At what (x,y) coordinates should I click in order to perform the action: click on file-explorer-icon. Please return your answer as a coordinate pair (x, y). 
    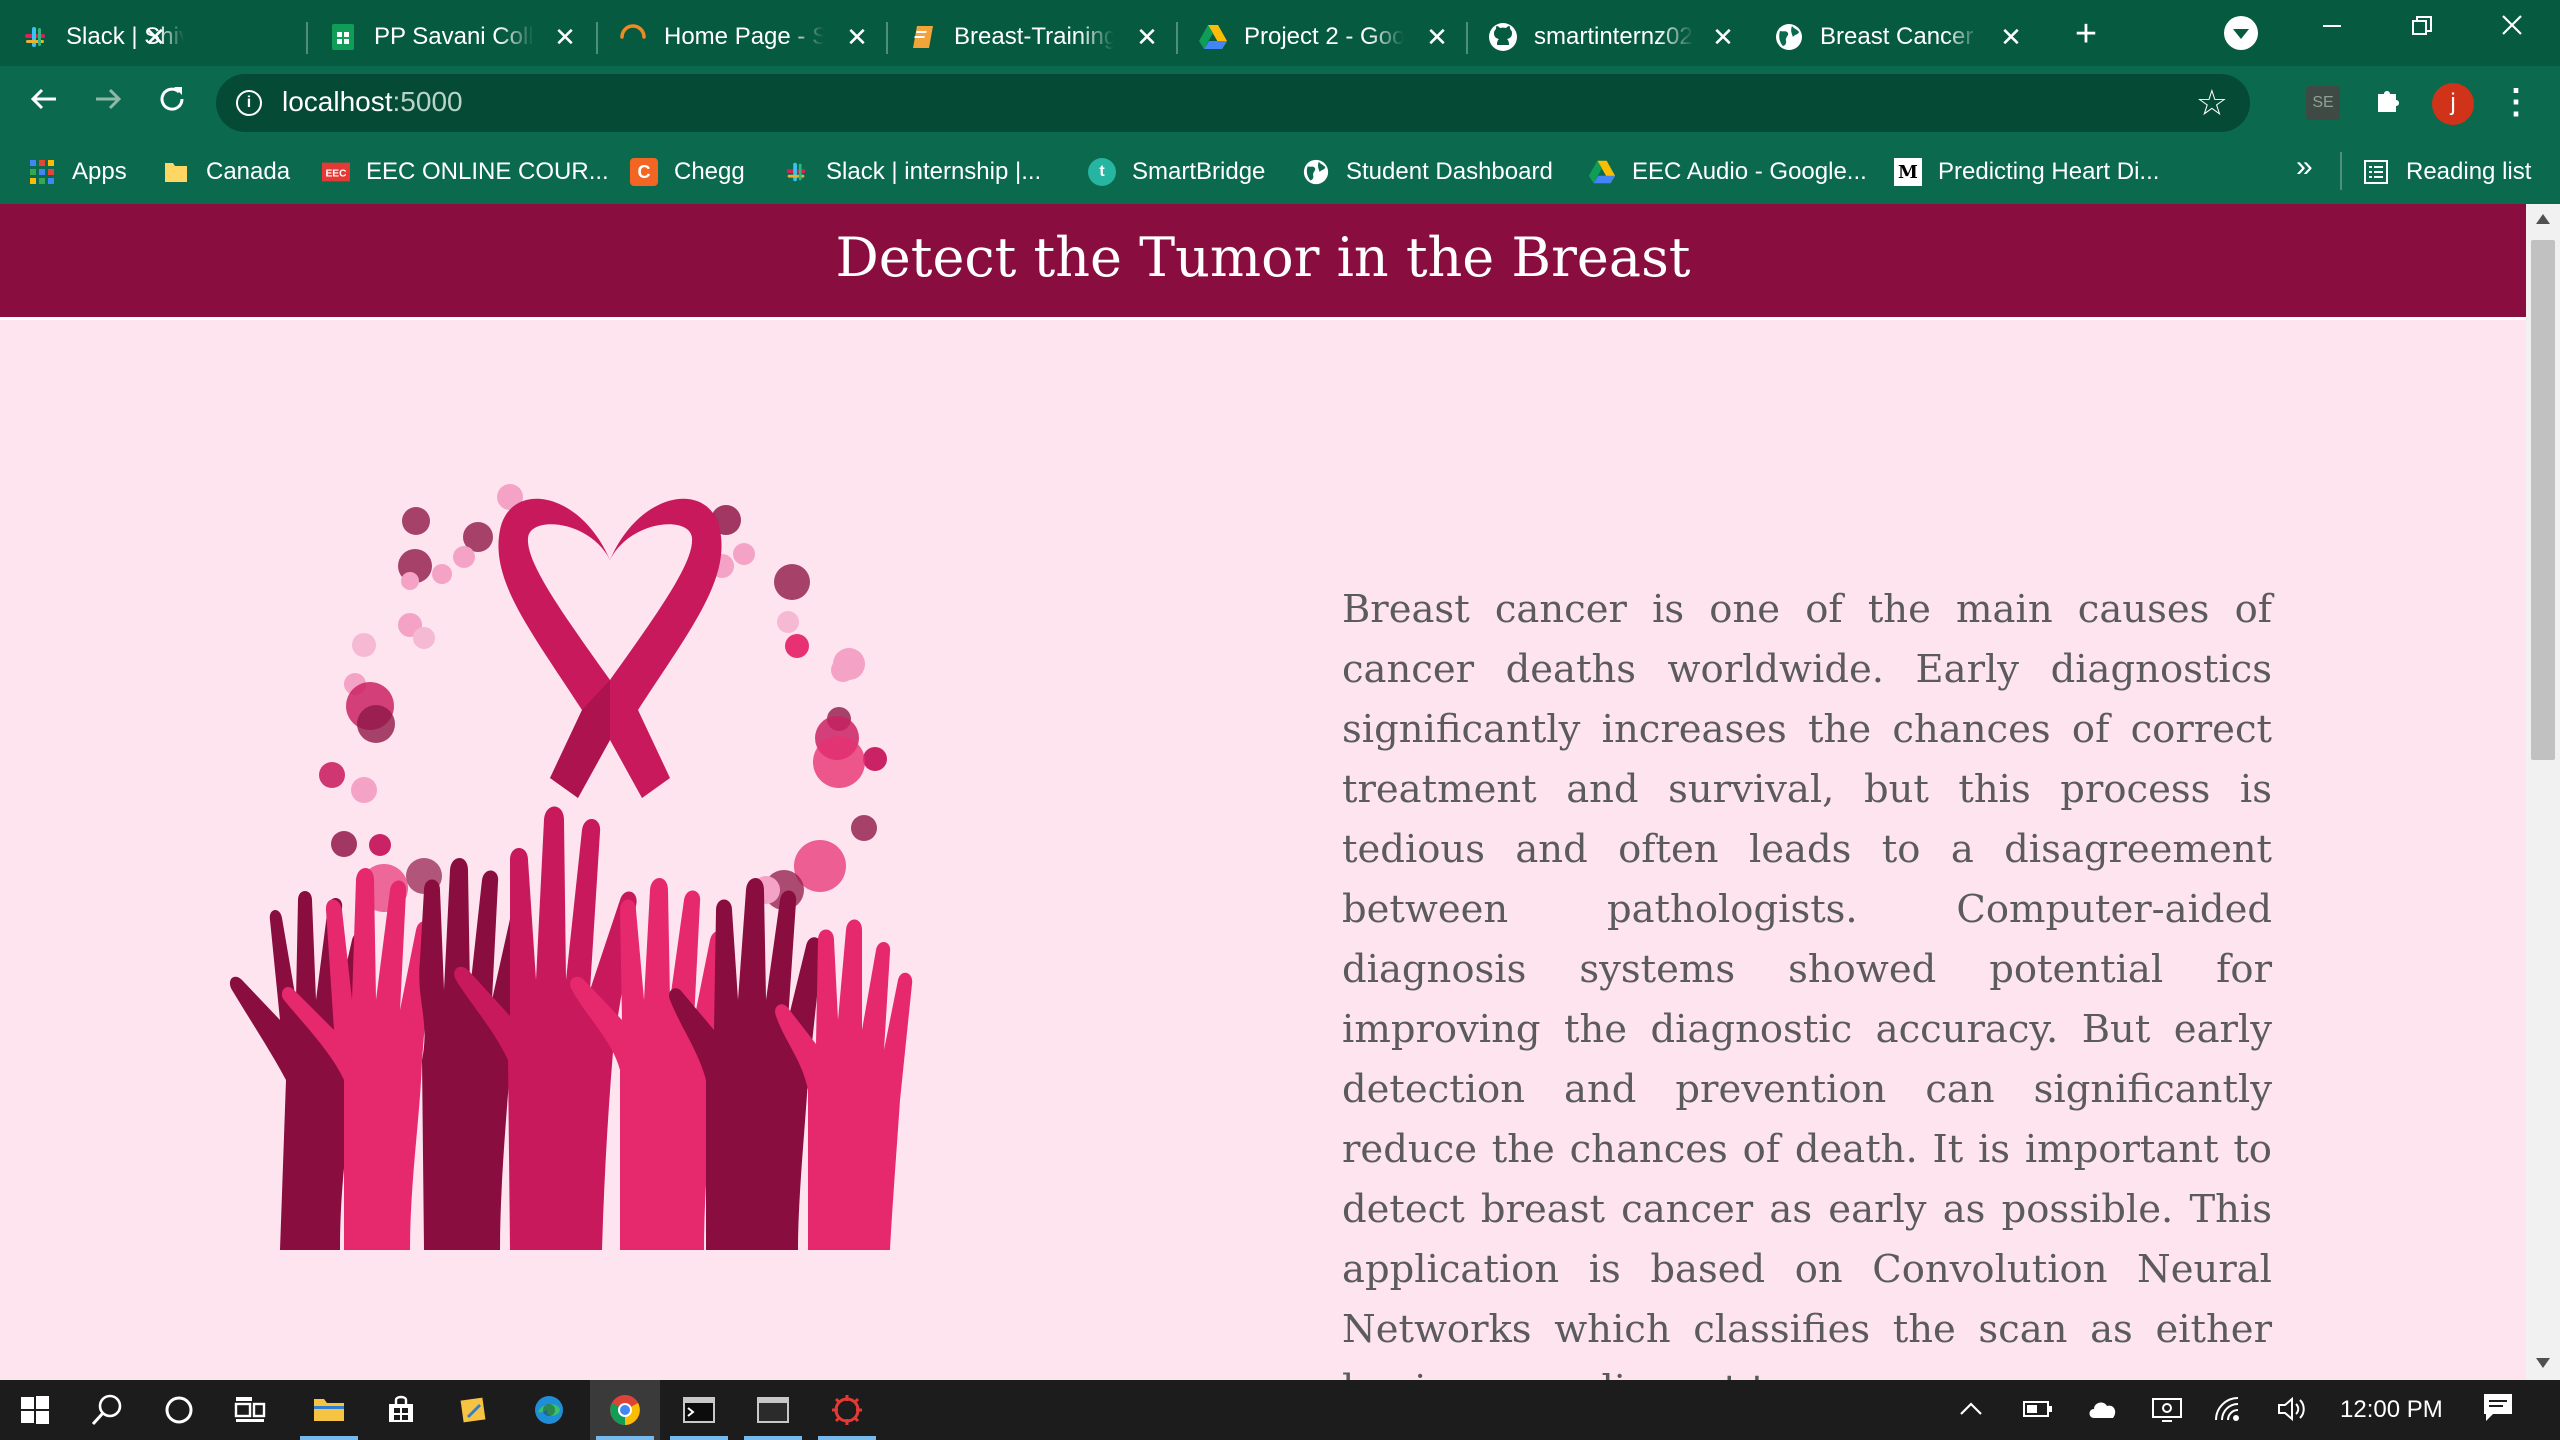
    Looking at the image, I should click on (329, 1410).